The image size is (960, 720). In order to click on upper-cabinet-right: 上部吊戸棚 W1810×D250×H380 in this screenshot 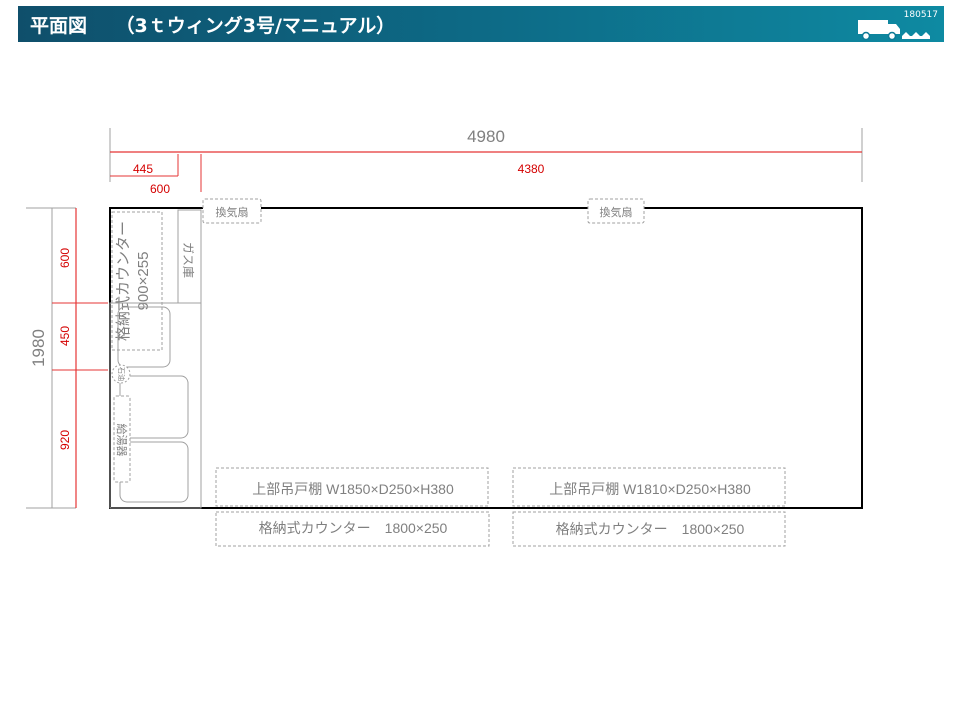, I will do `click(649, 487)`.